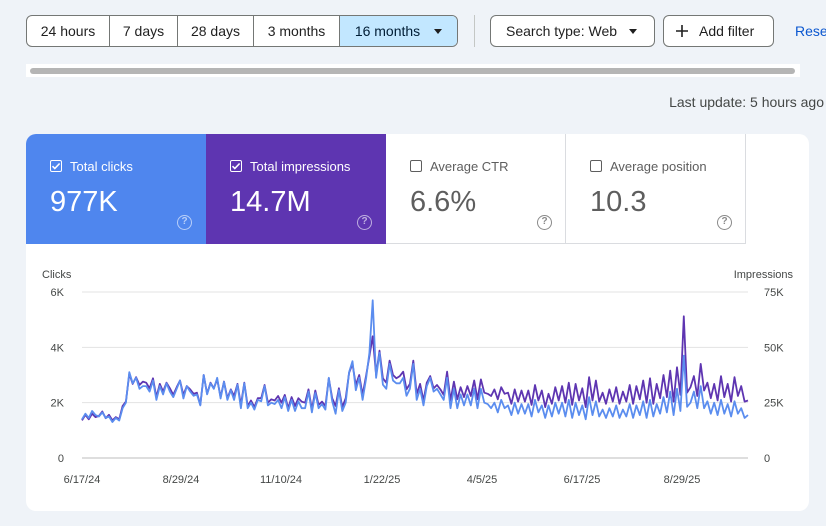 This screenshot has width=826, height=526. Describe the element at coordinates (144, 31) in the screenshot. I see `range-7-days: 7 days` at that location.